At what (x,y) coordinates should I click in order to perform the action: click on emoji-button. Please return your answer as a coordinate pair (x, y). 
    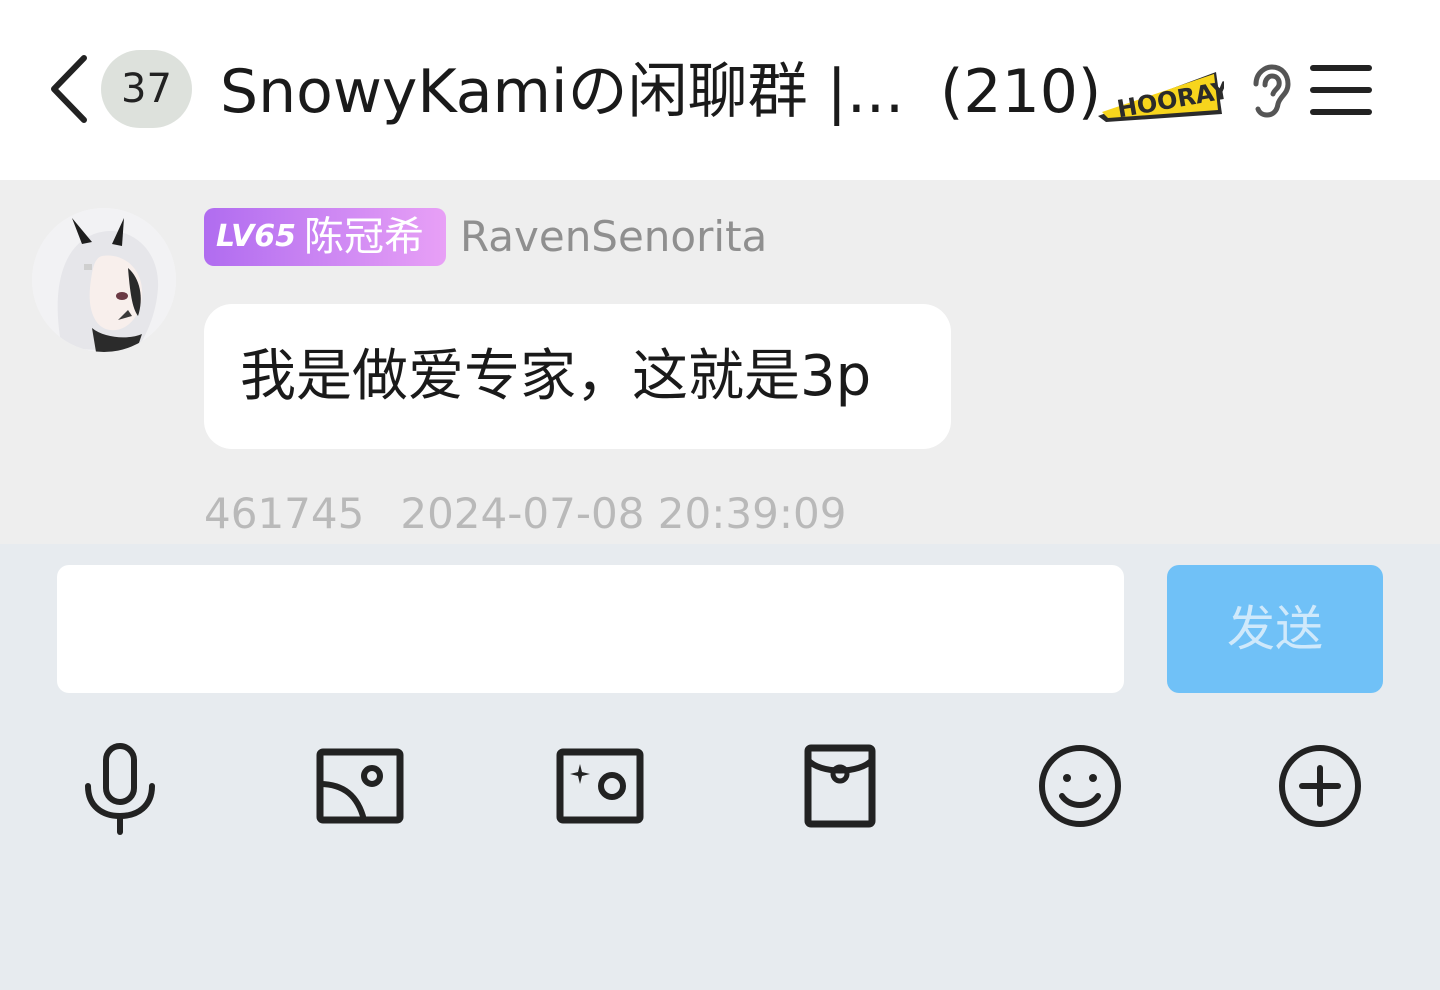
    Looking at the image, I should click on (1080, 790).